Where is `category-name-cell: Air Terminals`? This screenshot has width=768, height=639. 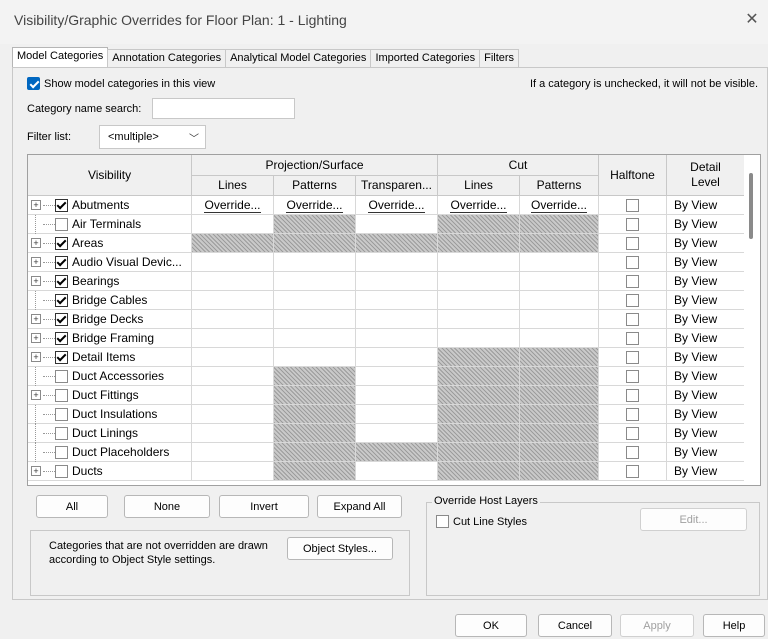 category-name-cell: Air Terminals is located at coordinates (110, 224).